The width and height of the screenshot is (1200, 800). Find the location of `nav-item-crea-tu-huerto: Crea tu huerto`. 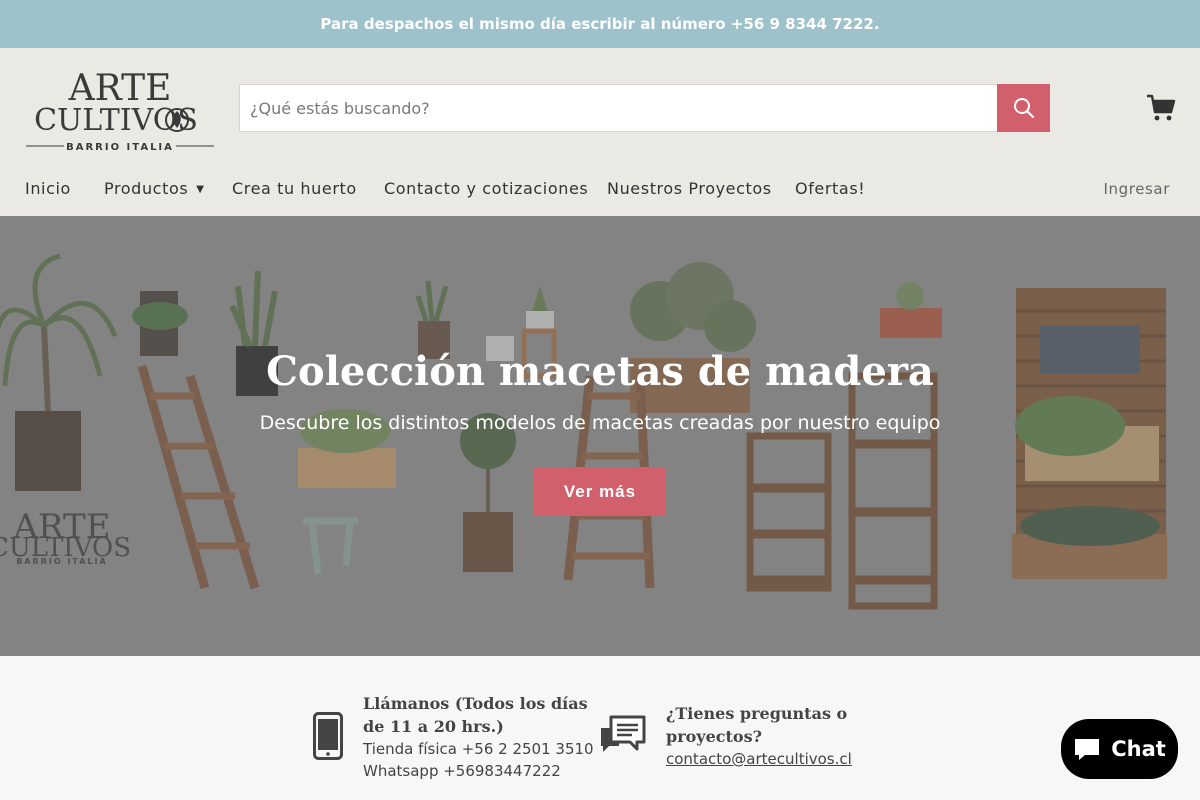

nav-item-crea-tu-huerto: Crea tu huerto is located at coordinates (294, 189).